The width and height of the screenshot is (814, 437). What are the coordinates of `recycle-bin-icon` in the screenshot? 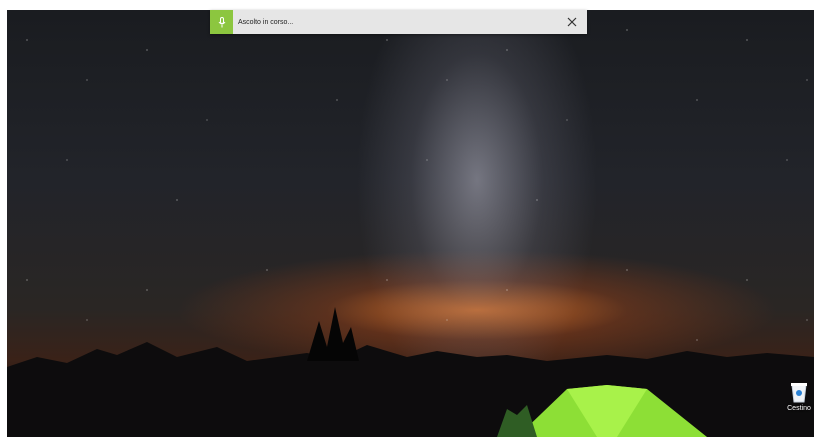 It's located at (799, 393).